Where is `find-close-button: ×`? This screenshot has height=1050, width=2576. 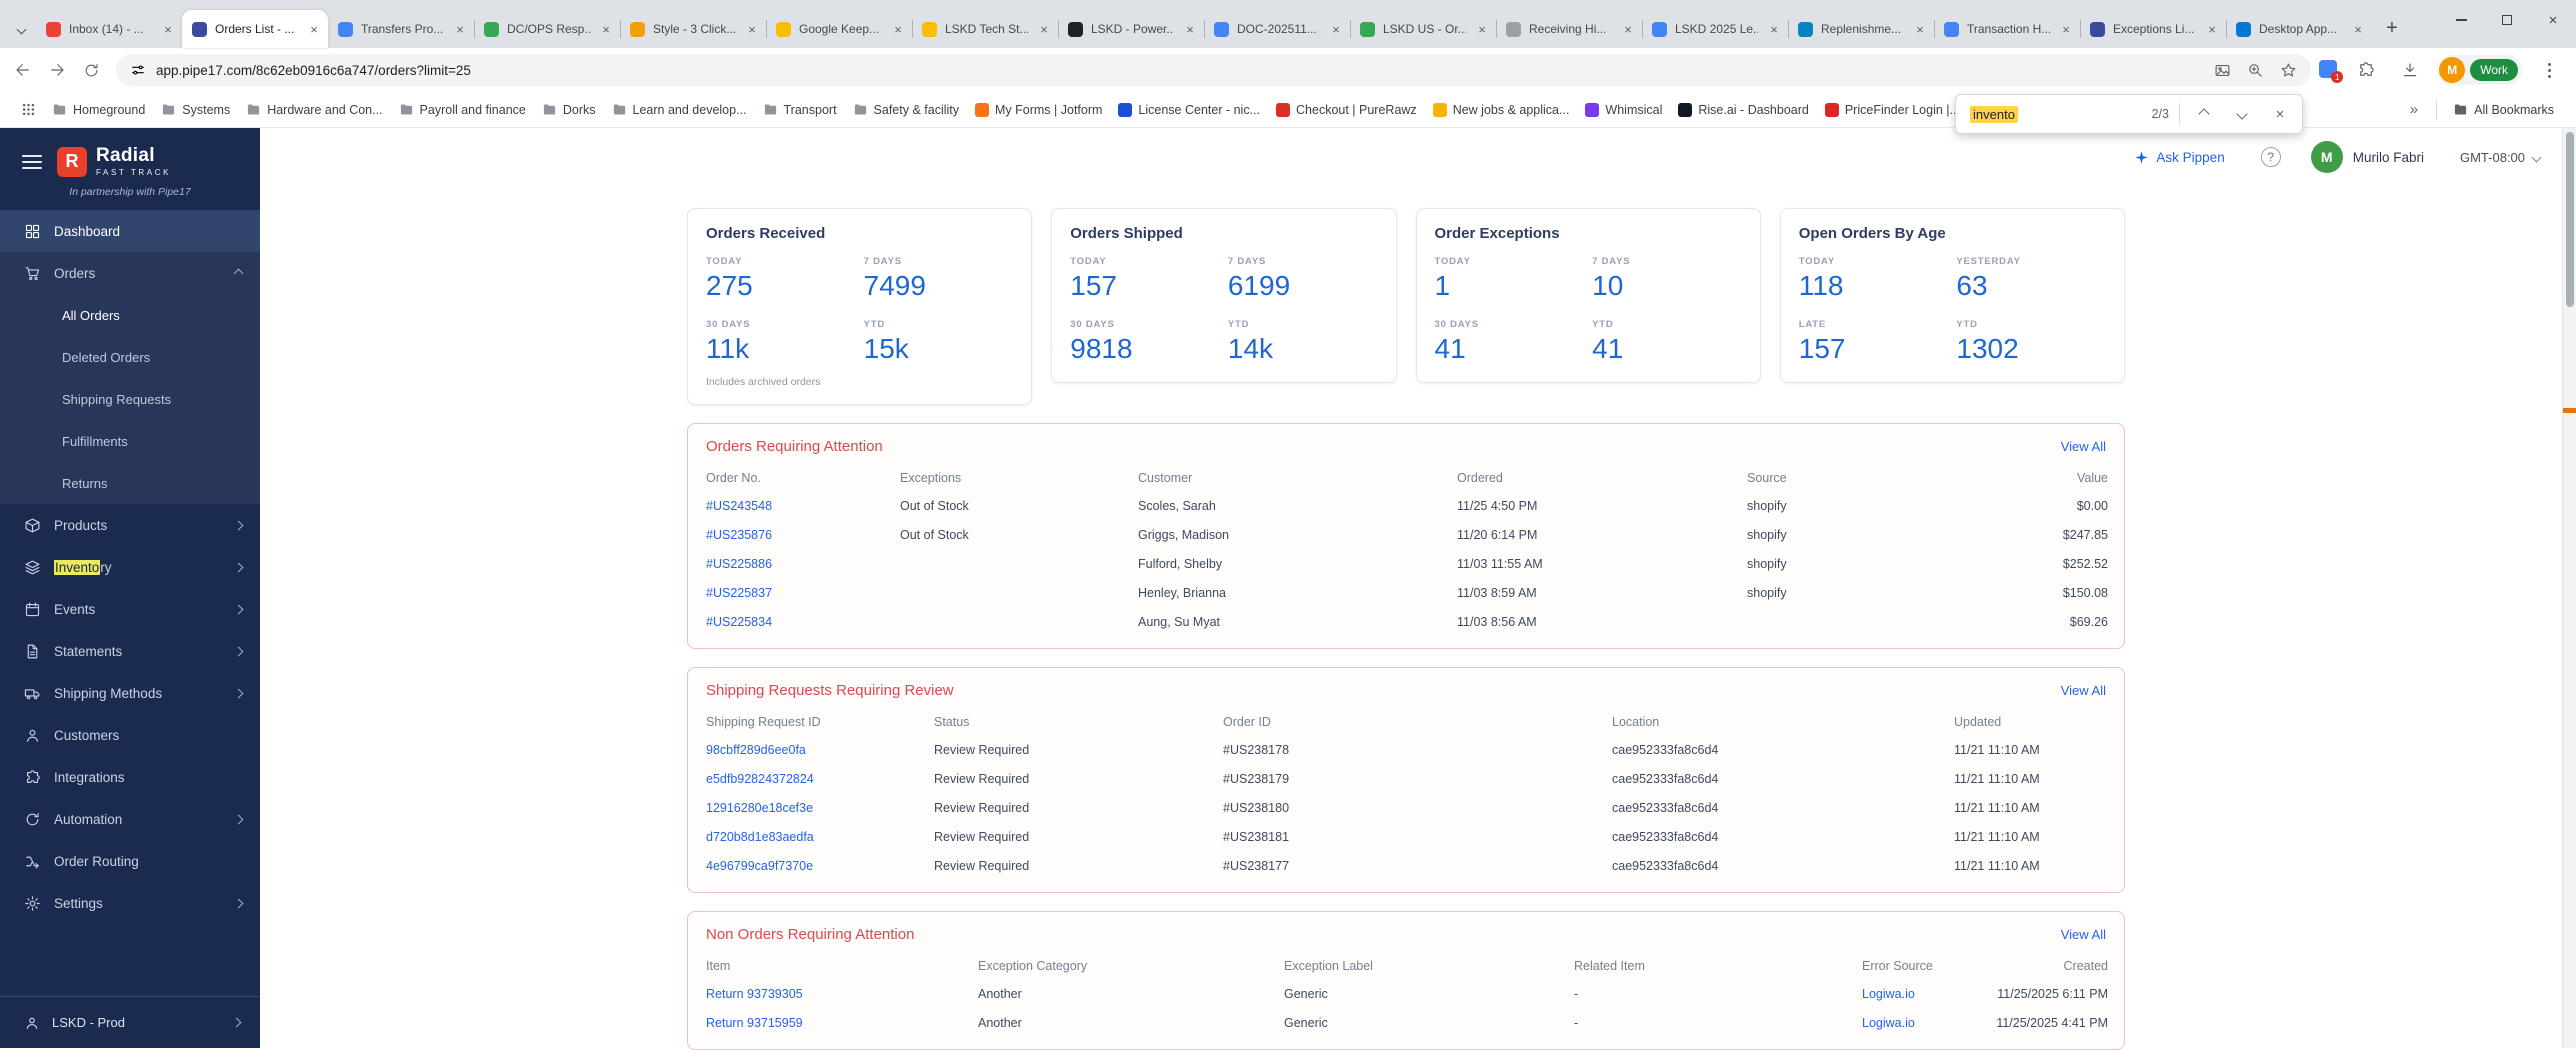
find-close-button: × is located at coordinates (2280, 114).